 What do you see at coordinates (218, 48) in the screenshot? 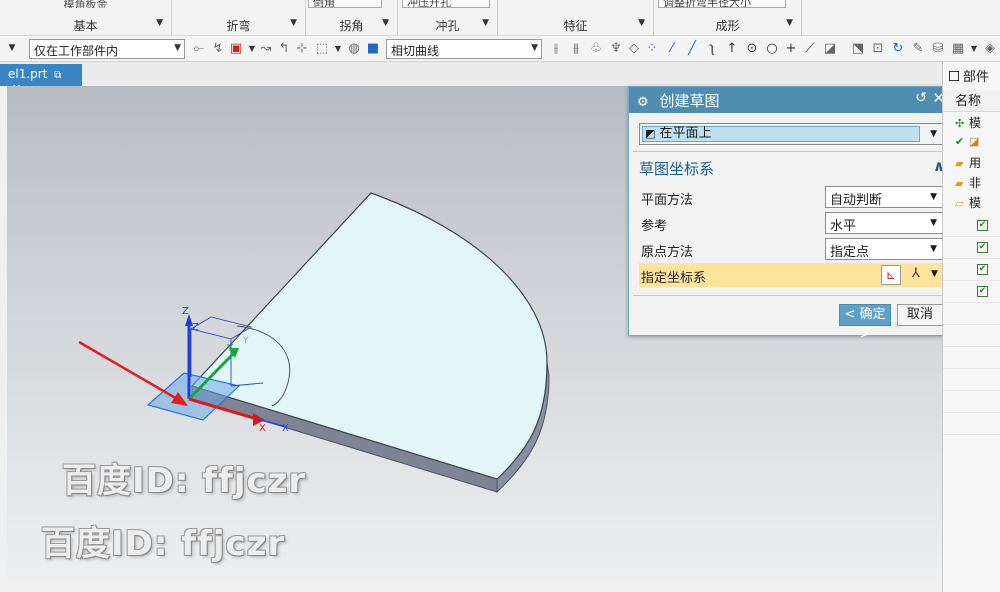
I see `select-body-icon: ↯` at bounding box center [218, 48].